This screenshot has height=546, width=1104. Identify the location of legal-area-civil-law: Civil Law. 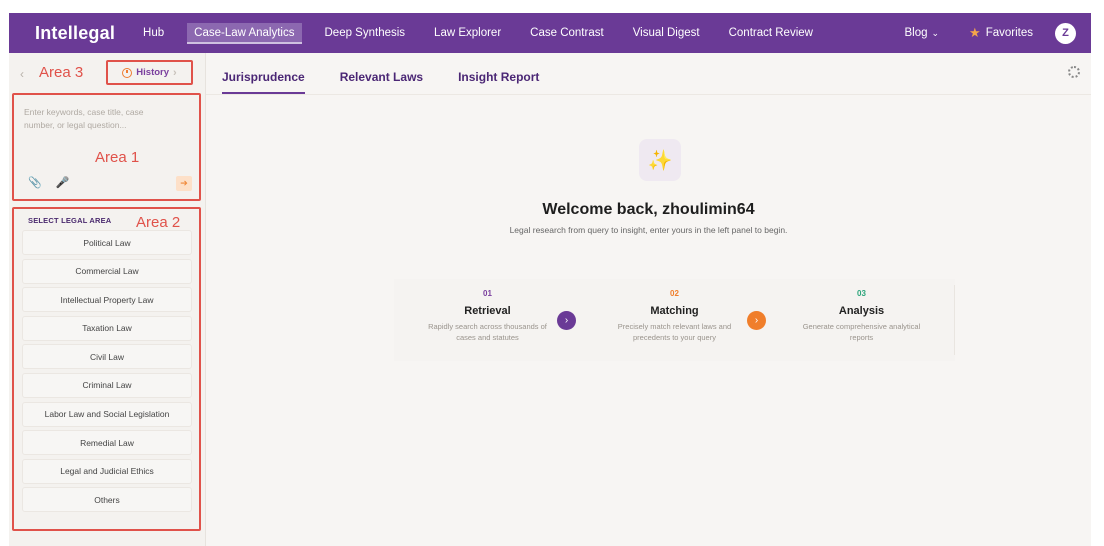
(107, 357).